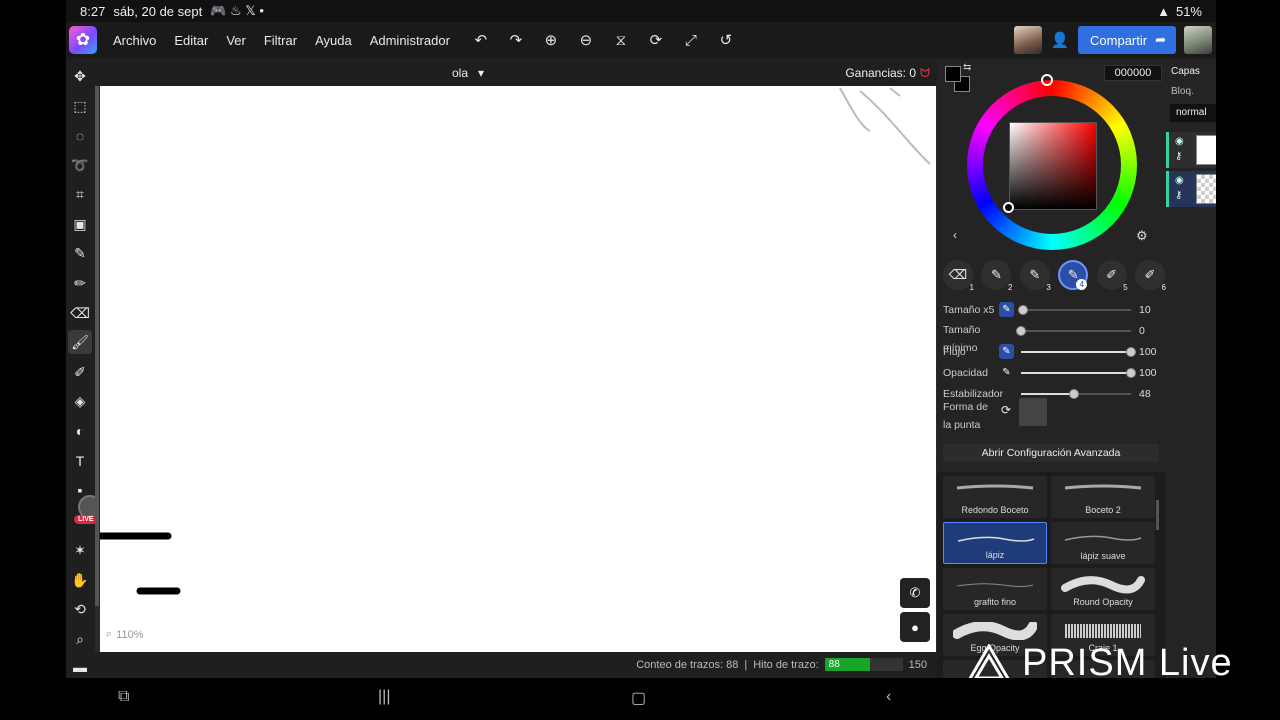 Image resolution: width=1280 pixels, height=720 pixels. Describe the element at coordinates (1078, 373) in the screenshot. I see `opacity-slider` at that location.